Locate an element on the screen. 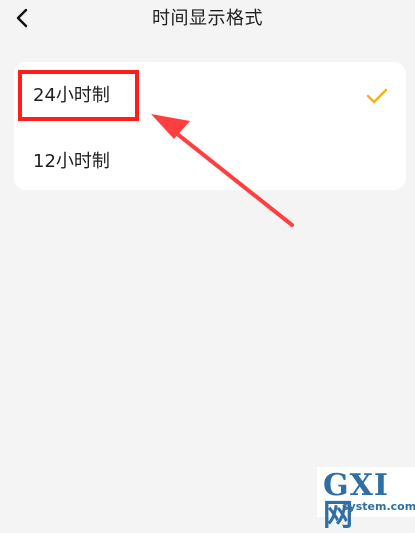 The height and width of the screenshot is (533, 415). page-title: 时间显示格式 is located at coordinates (207, 18).